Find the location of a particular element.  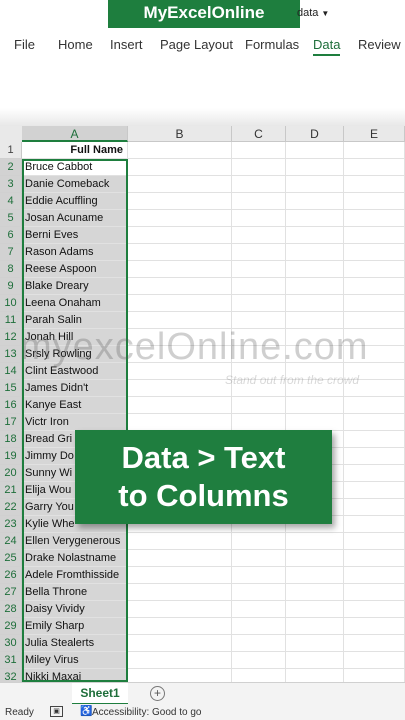

name-cell: Clint Eastwood is located at coordinates (75, 371).